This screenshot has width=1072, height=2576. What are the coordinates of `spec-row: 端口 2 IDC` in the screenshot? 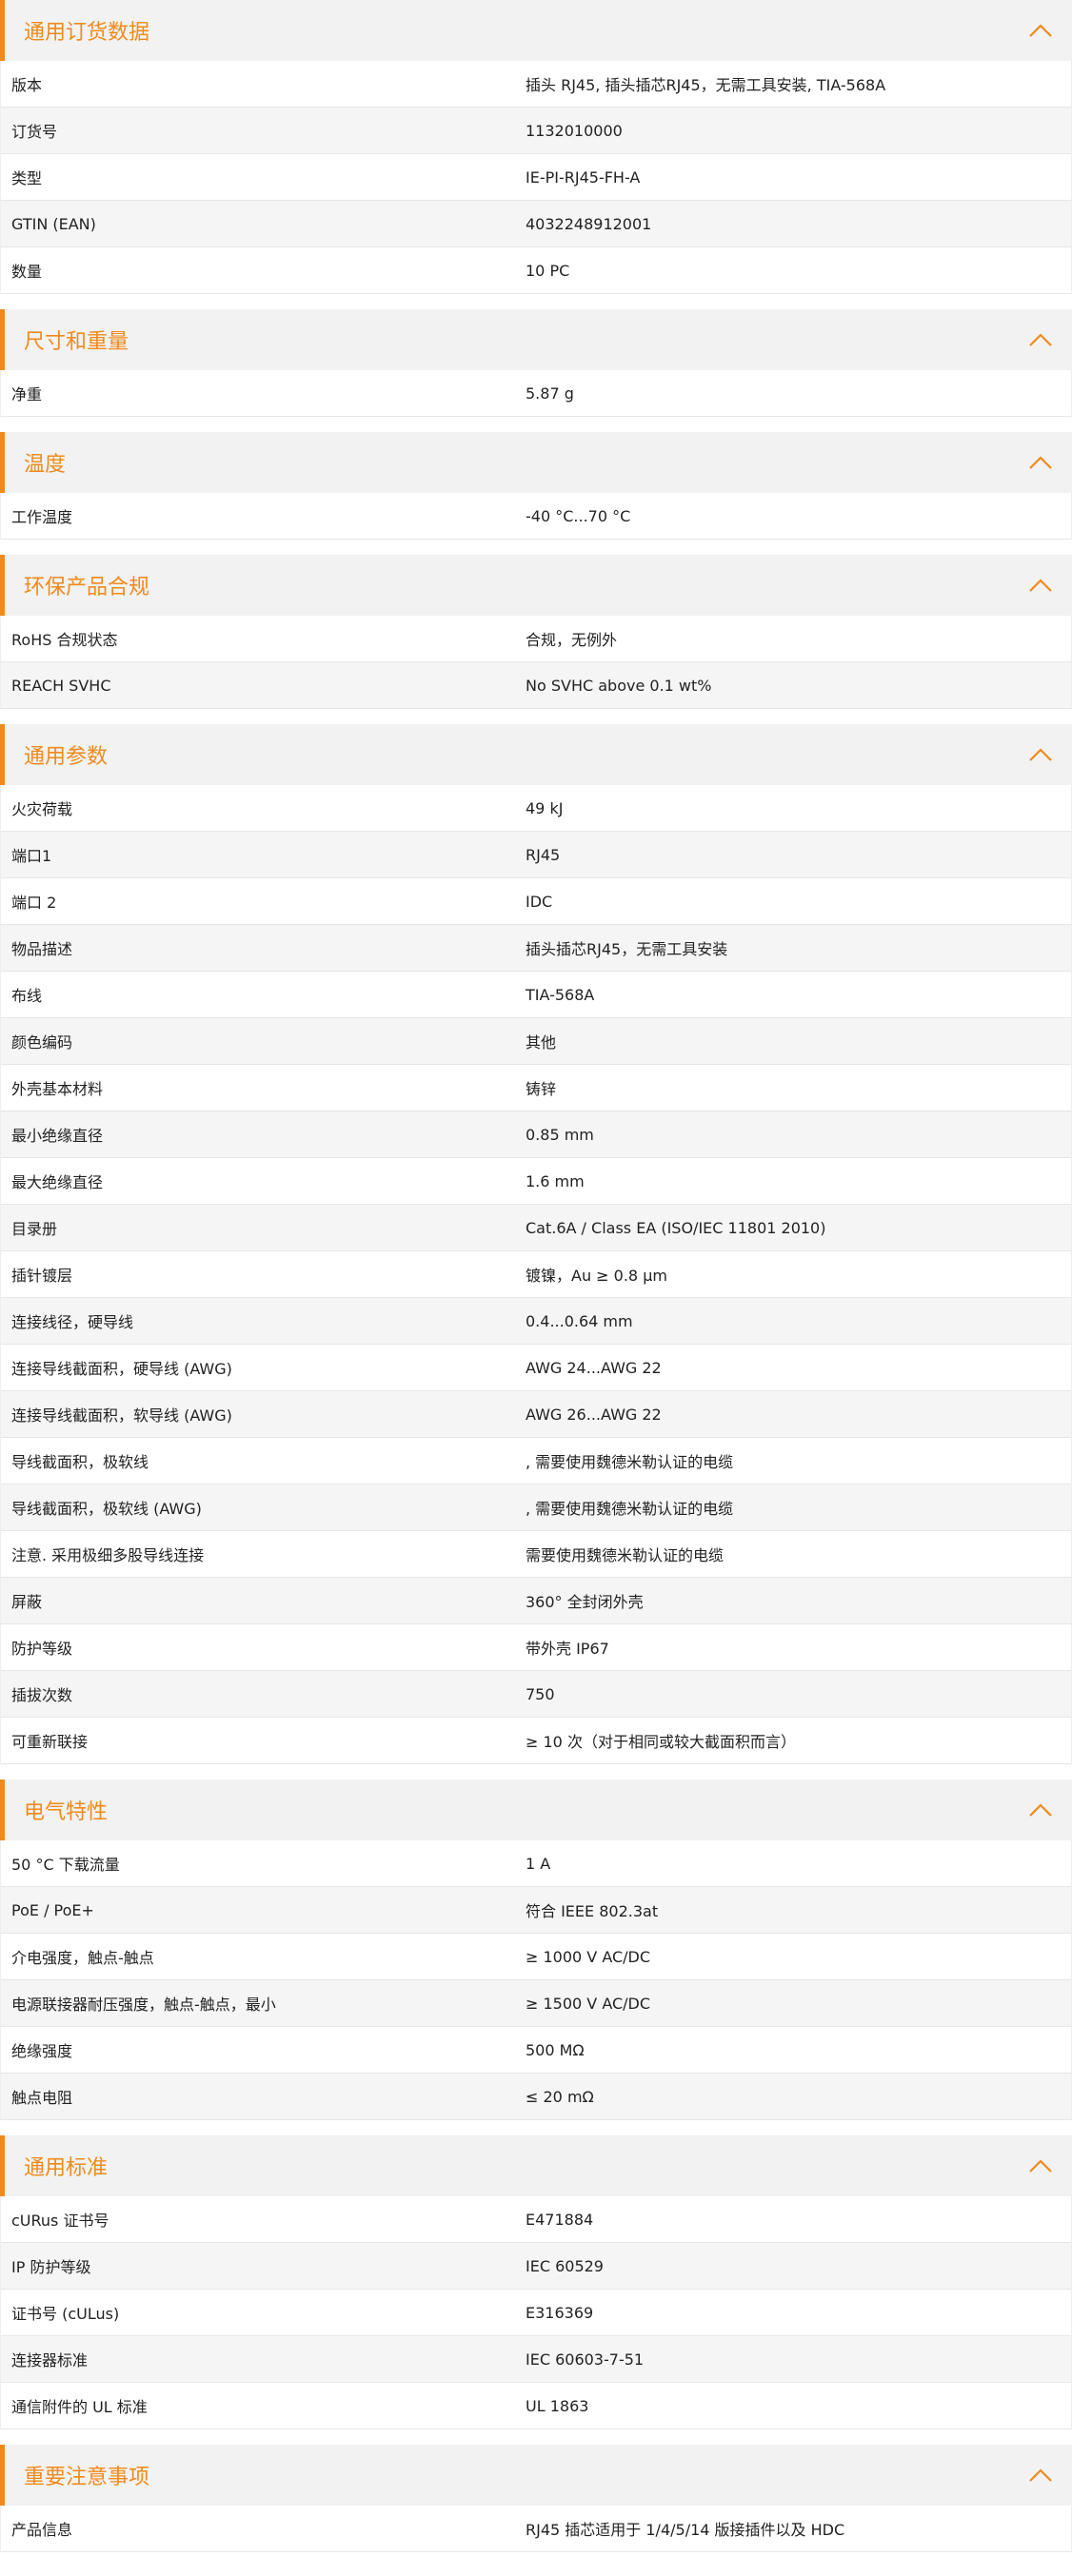 It's located at (536, 901).